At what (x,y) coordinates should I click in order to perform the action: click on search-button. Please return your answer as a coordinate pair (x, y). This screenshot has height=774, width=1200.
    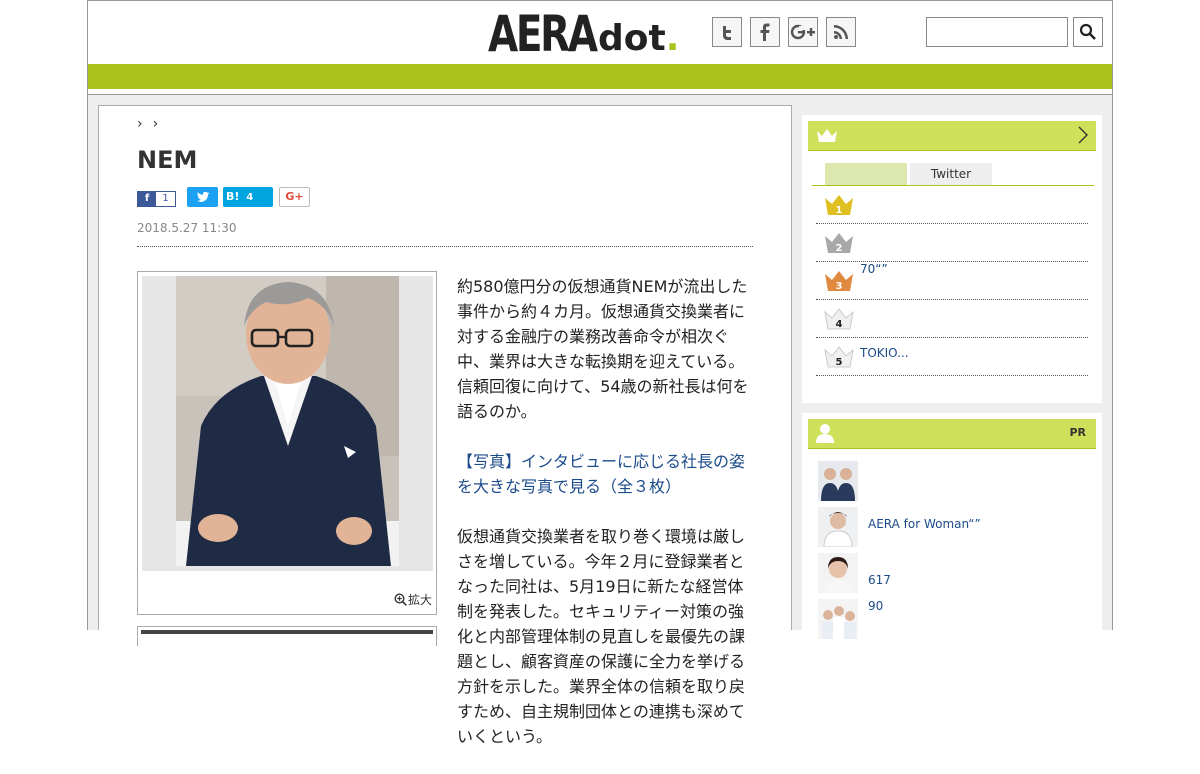
    Looking at the image, I should click on (1088, 32).